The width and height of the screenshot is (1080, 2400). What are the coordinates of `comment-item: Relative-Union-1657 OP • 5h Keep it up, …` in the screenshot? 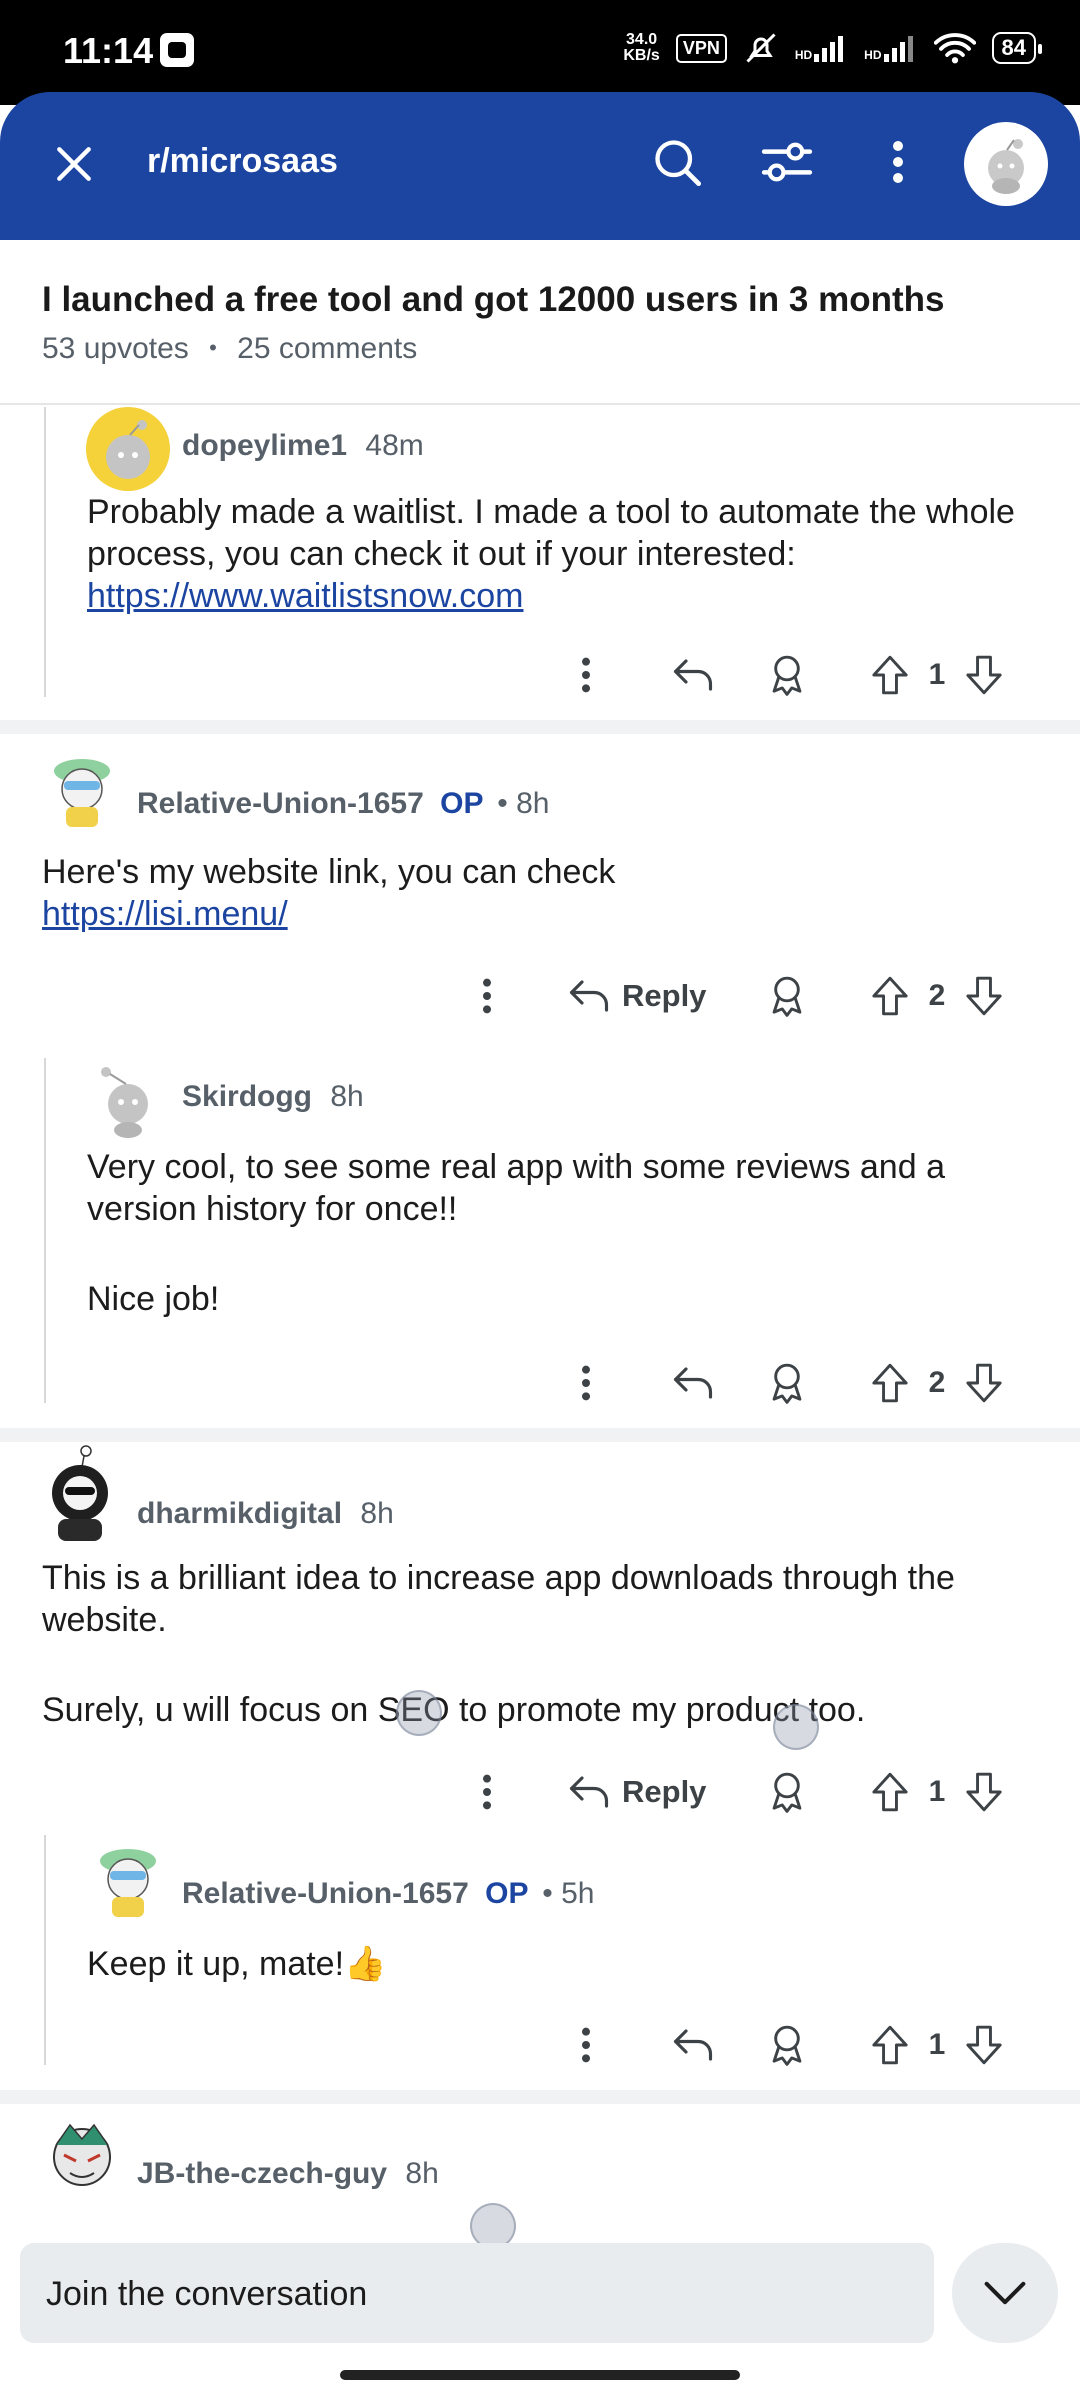 It's located at (540, 1955).